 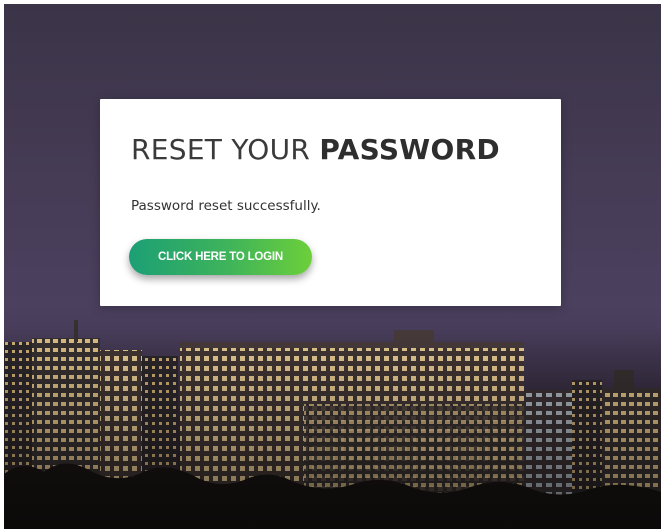 What do you see at coordinates (220, 257) in the screenshot?
I see `login-button: CLICK HERE TO LOGIN` at bounding box center [220, 257].